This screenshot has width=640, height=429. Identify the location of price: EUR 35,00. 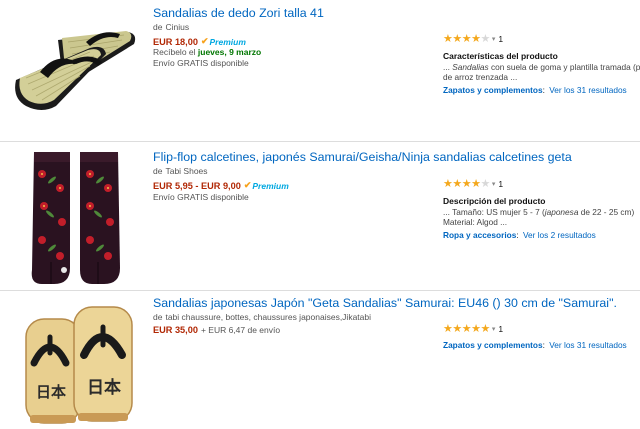
(175, 330).